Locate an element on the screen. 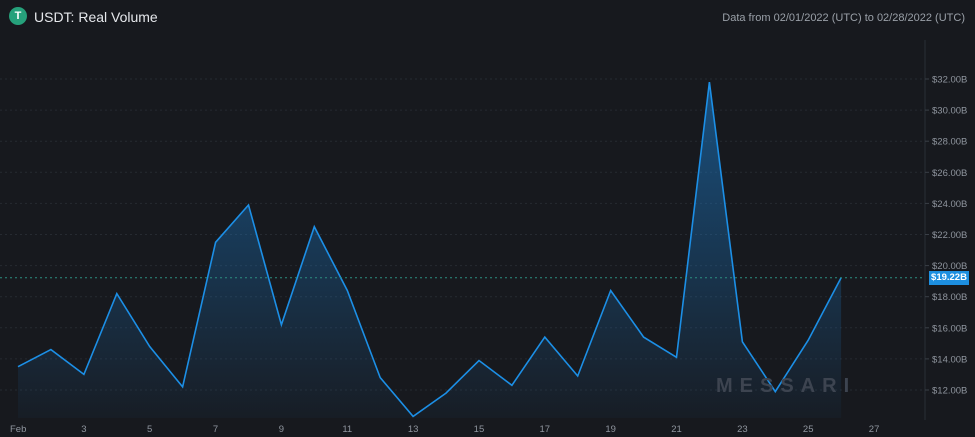 The width and height of the screenshot is (975, 437). y-tick-label: $26.00B is located at coordinates (949, 173).